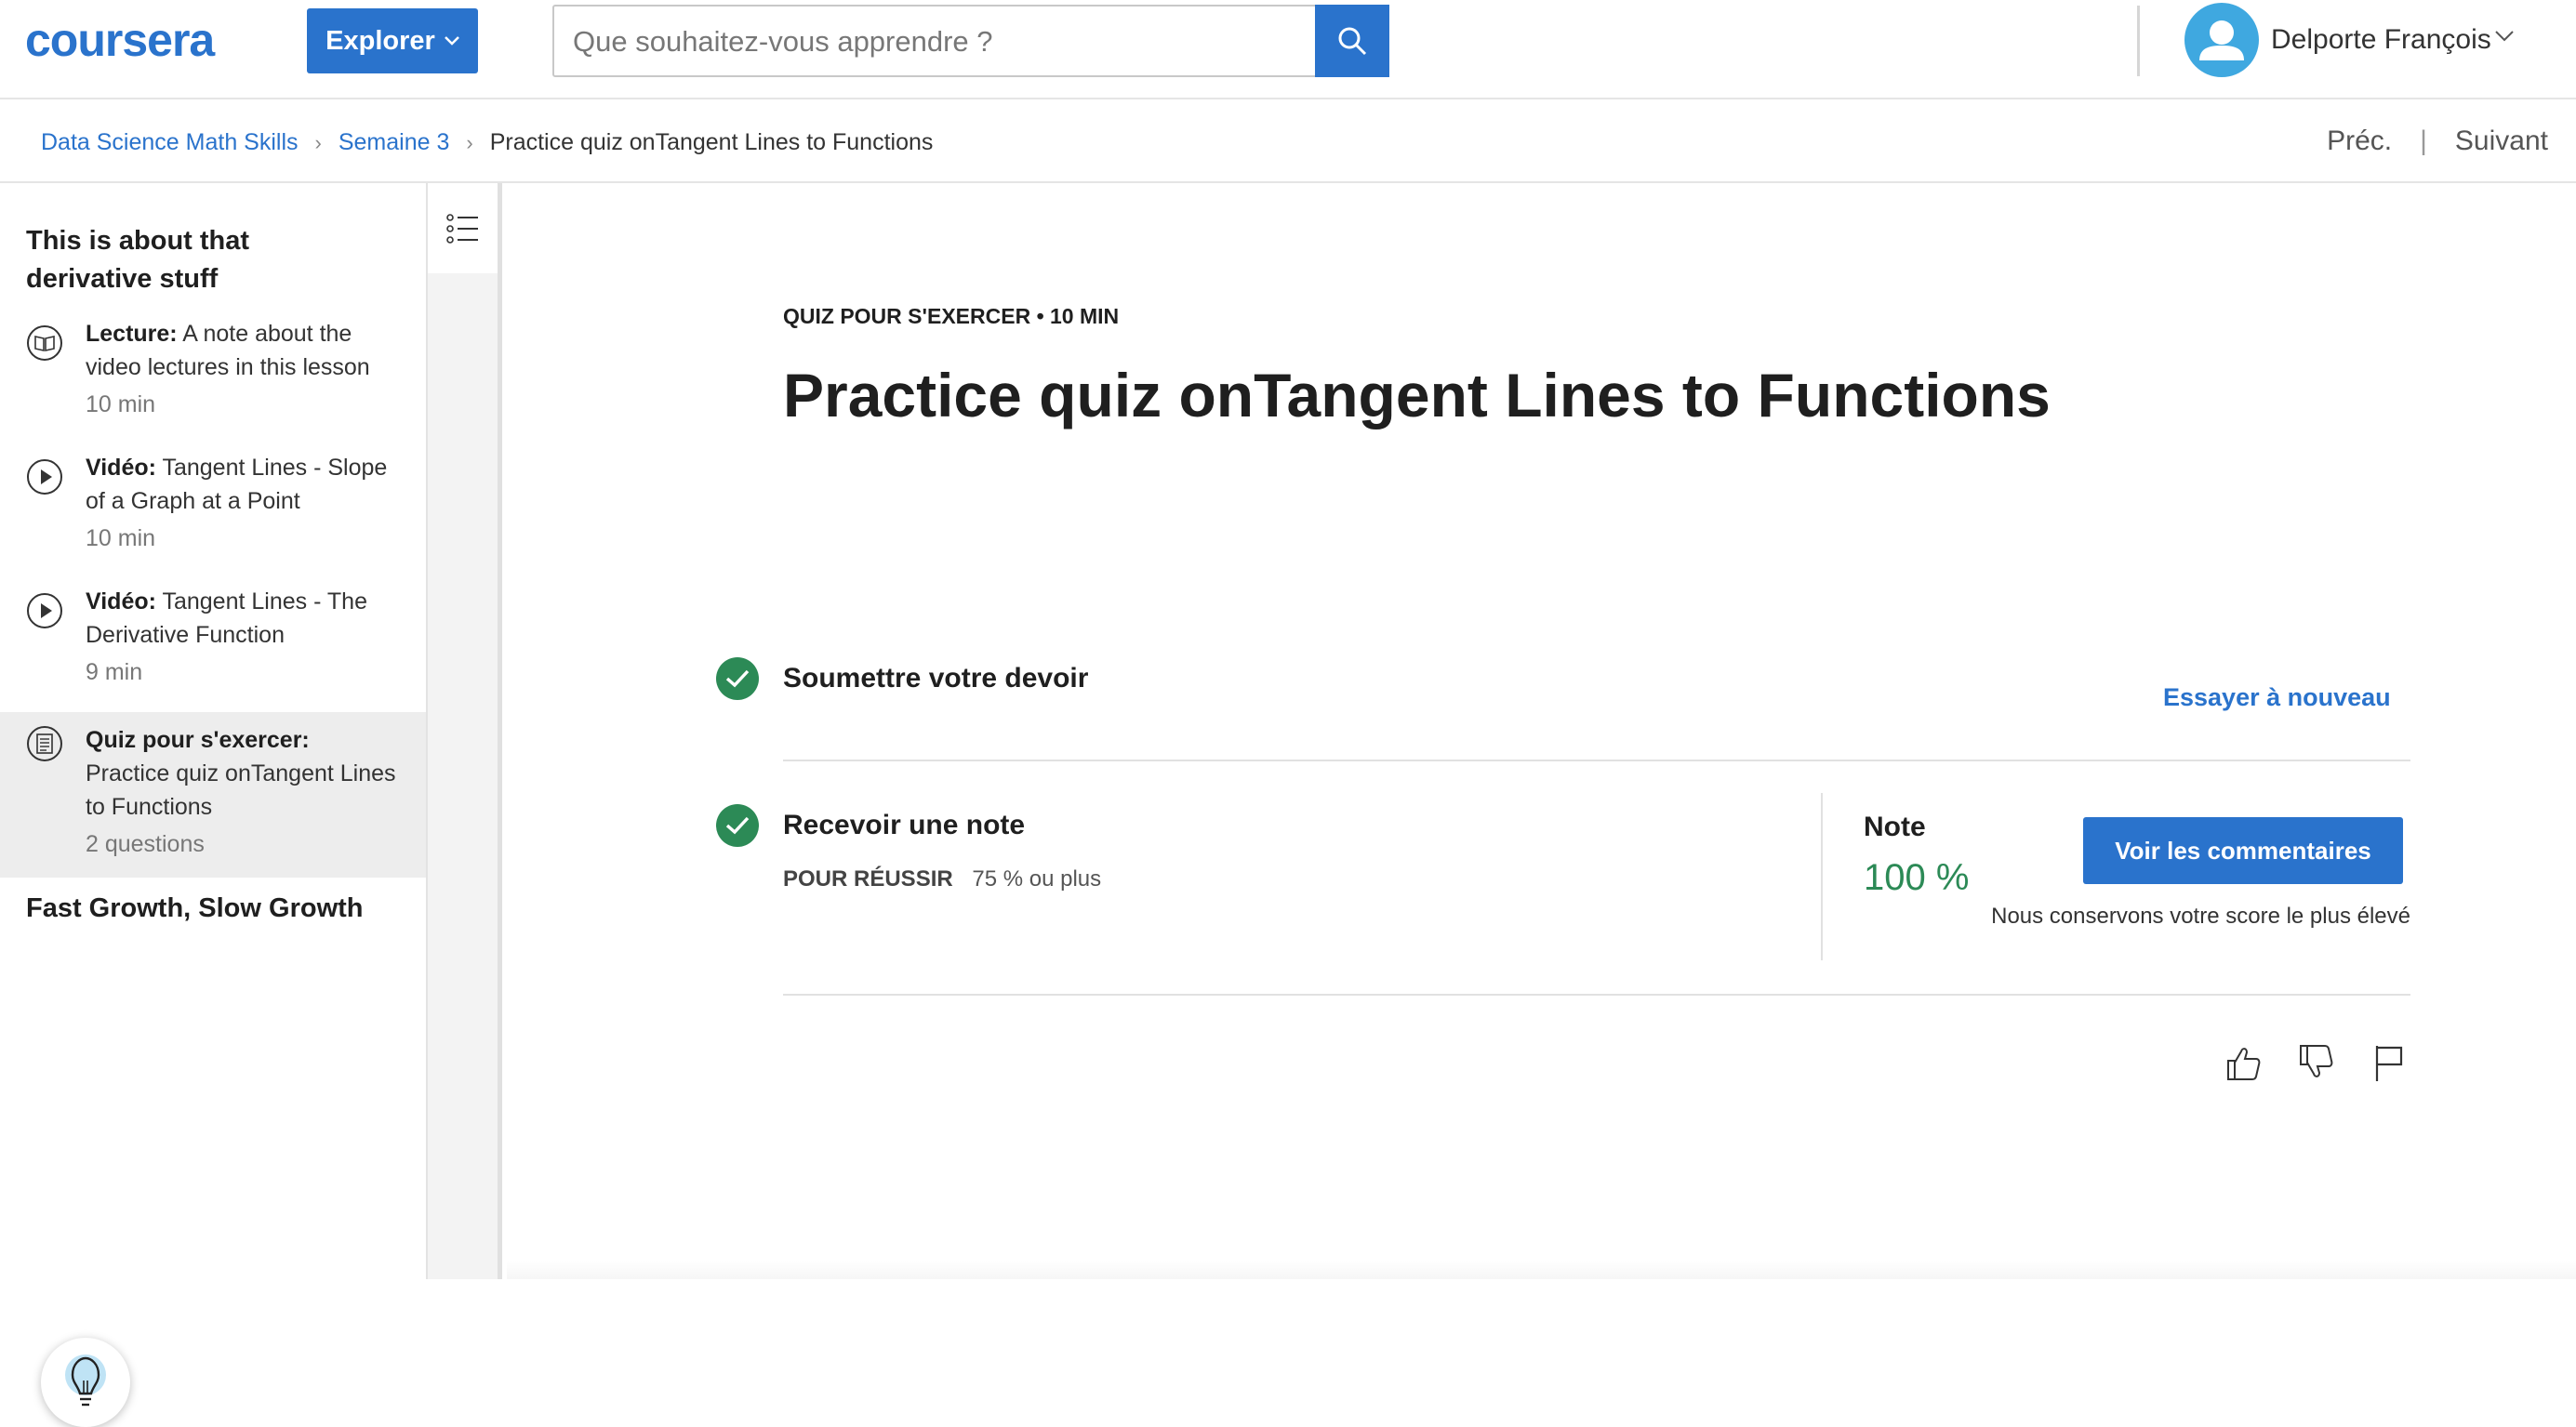 This screenshot has height=1427, width=2576. I want to click on next-button: Suivant, so click(2501, 141).